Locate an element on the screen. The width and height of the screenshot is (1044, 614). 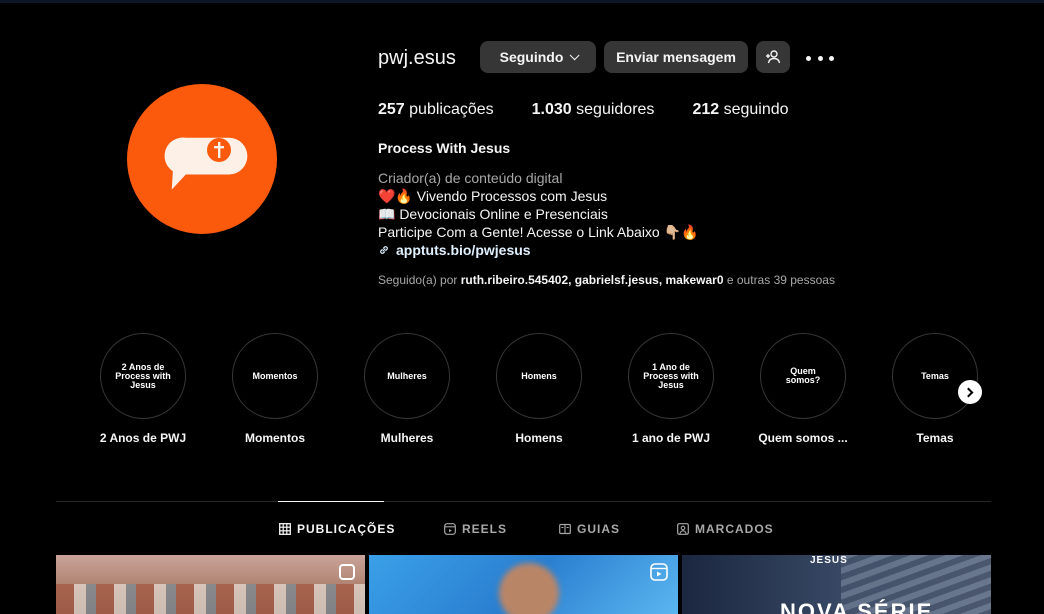
post-title-text: NOVA SÉRIE is located at coordinates (857, 606).